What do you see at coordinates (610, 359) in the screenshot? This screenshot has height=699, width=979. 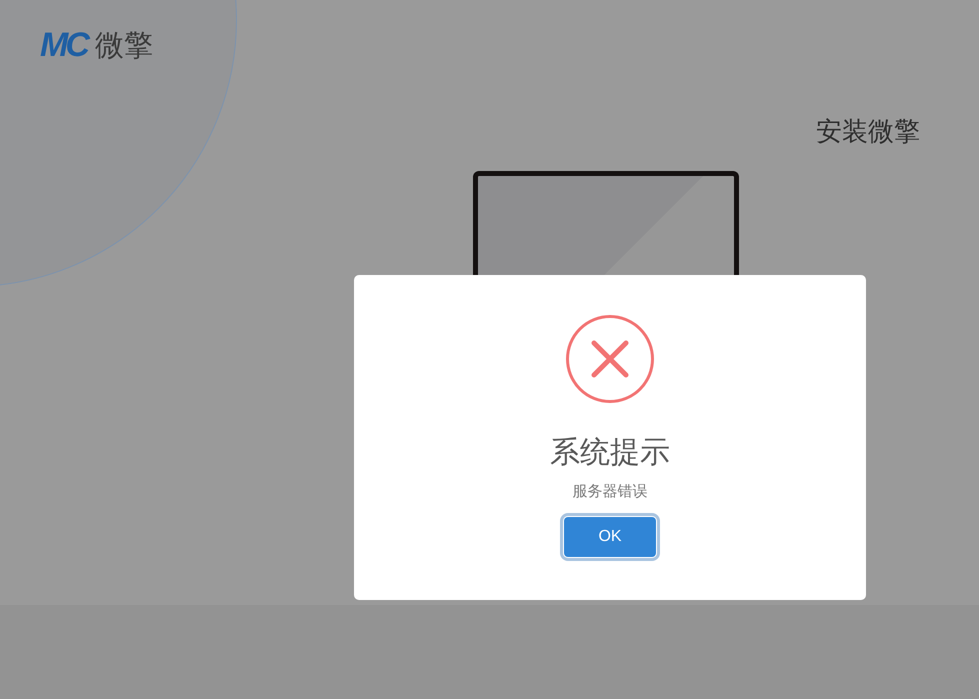 I see `error-icon` at bounding box center [610, 359].